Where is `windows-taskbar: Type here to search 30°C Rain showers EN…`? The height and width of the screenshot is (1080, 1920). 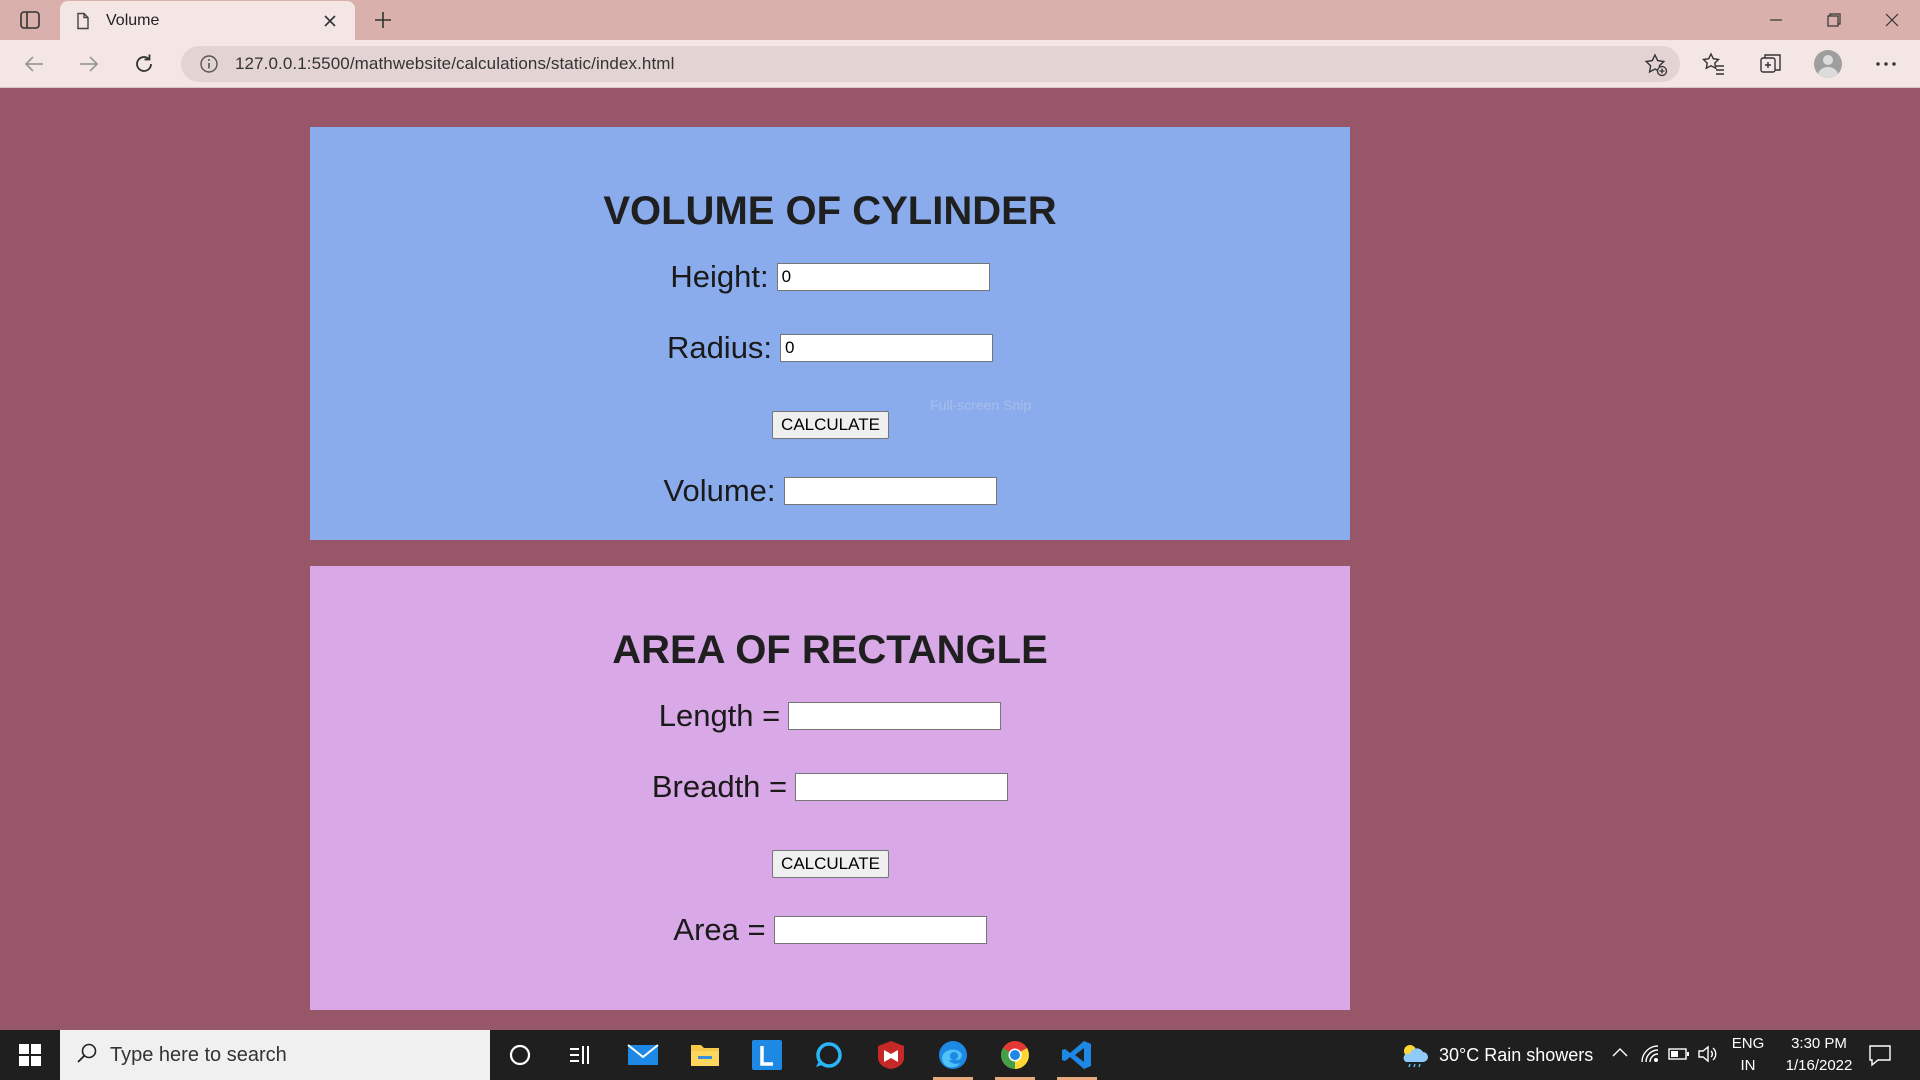
windows-taskbar: Type here to search 30°C Rain showers EN… is located at coordinates (960, 1055).